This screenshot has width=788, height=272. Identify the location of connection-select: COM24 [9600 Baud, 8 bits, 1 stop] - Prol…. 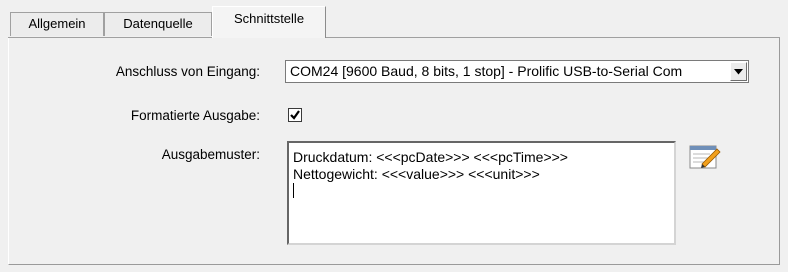
(517, 71).